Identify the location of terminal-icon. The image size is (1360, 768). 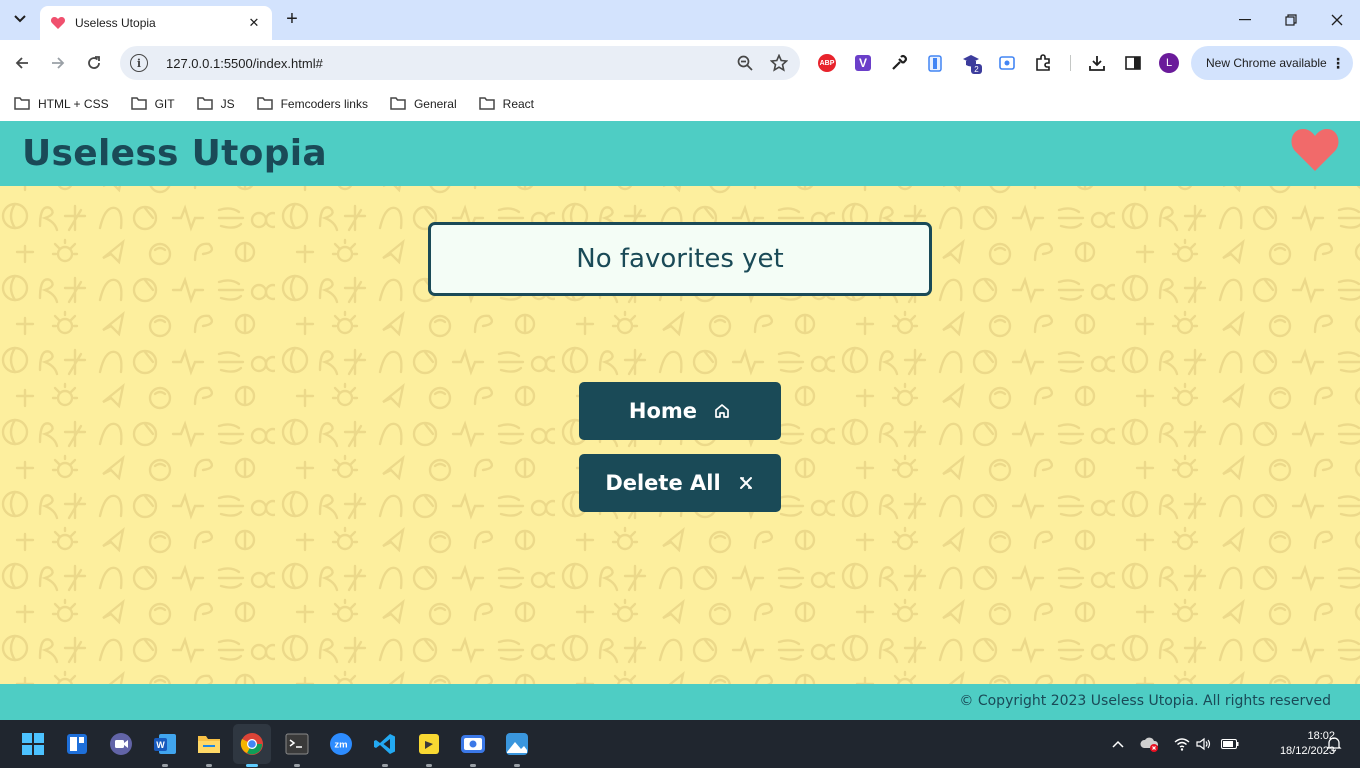
(297, 744).